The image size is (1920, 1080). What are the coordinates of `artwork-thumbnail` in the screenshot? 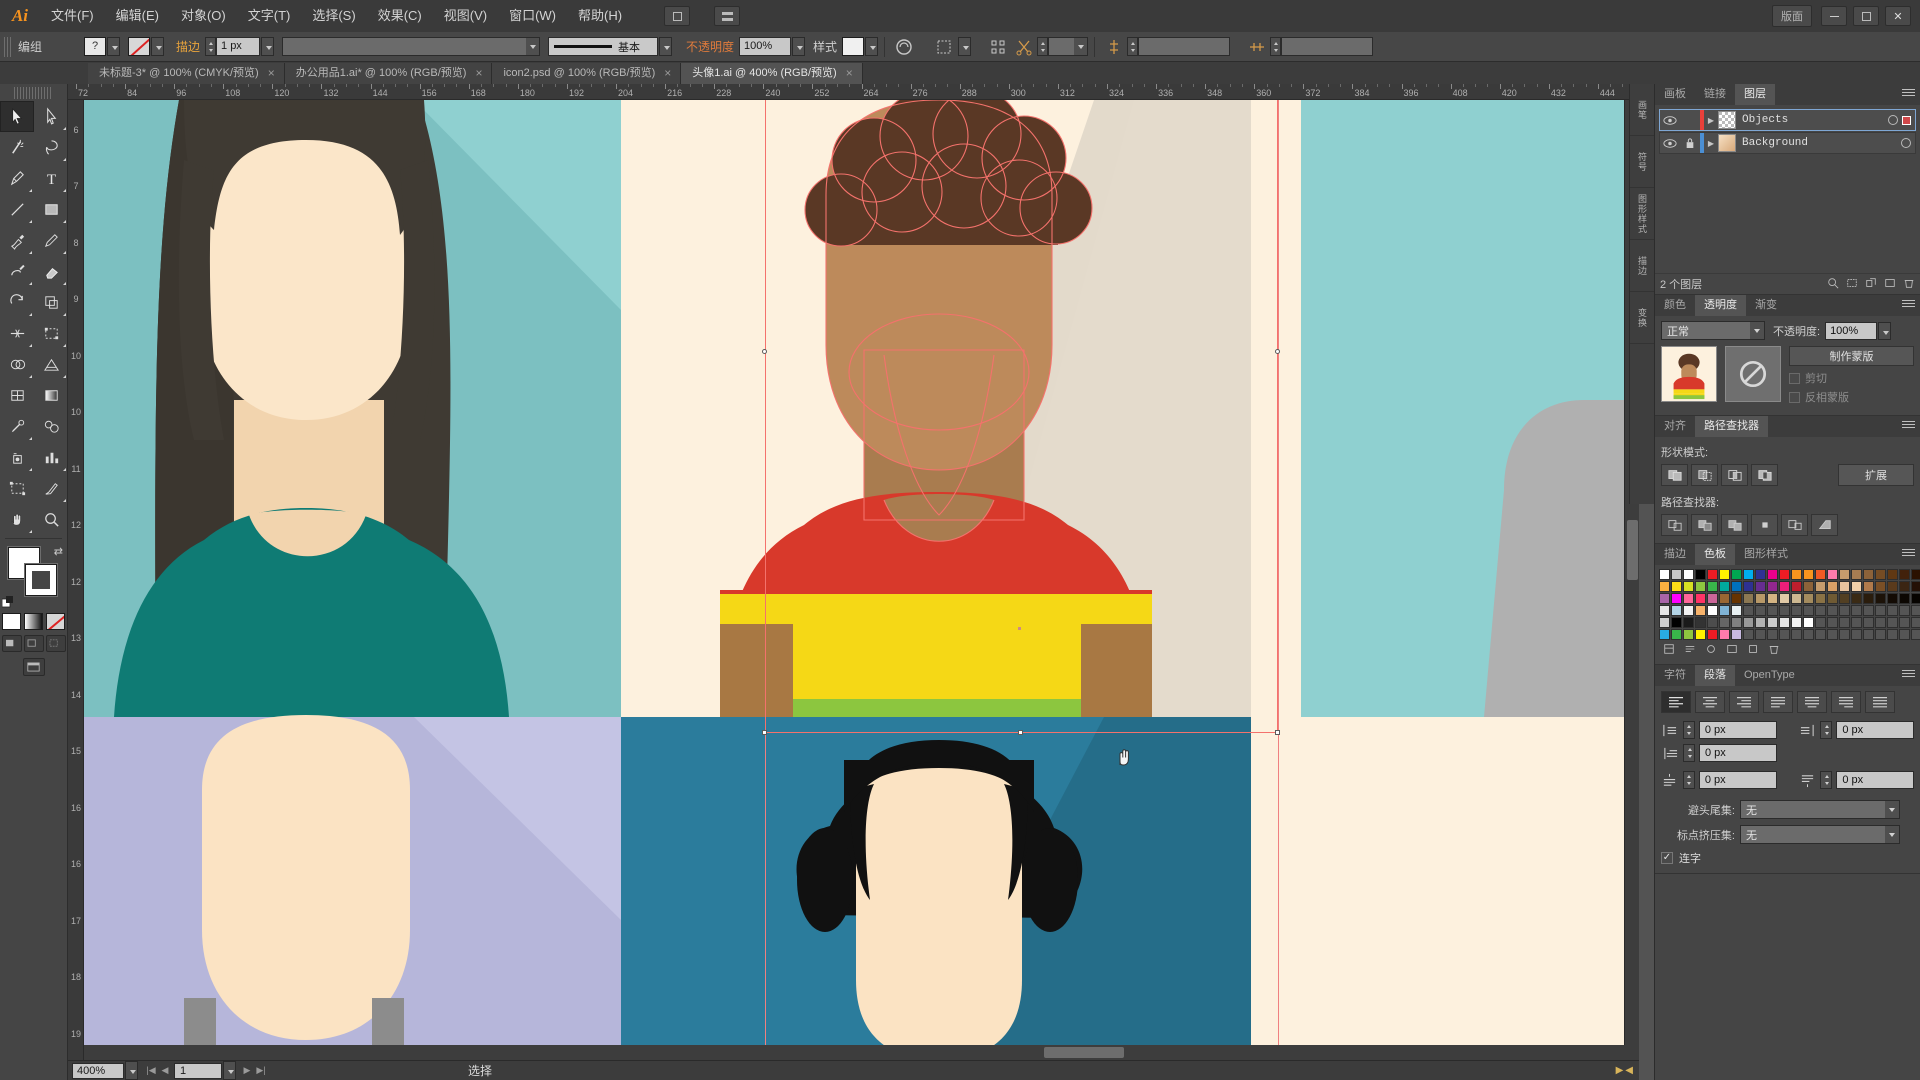 It's located at (1689, 374).